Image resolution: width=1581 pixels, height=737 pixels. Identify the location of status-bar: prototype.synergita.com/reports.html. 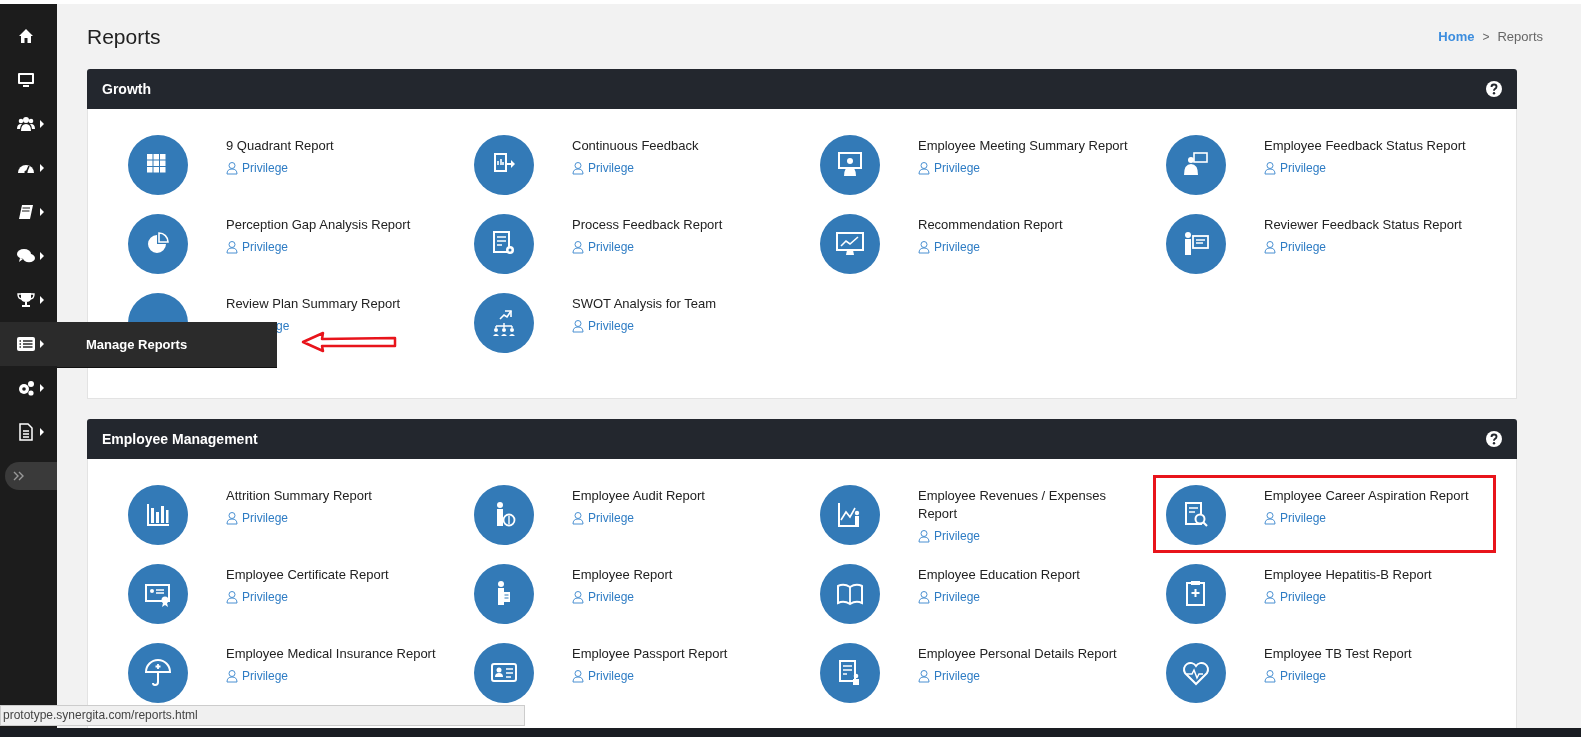
(262, 715).